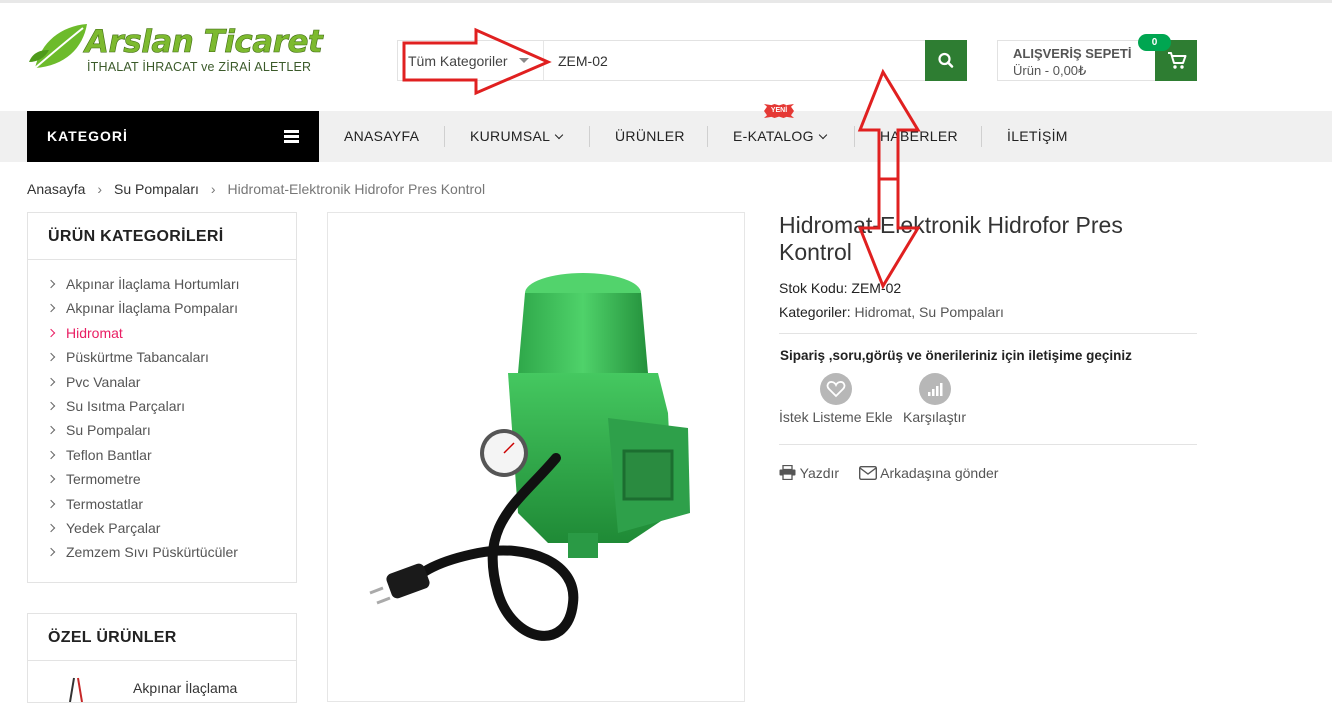 The width and height of the screenshot is (1332, 703). What do you see at coordinates (172, 386) in the screenshot?
I see `category-item: Pvc Vanalar` at bounding box center [172, 386].